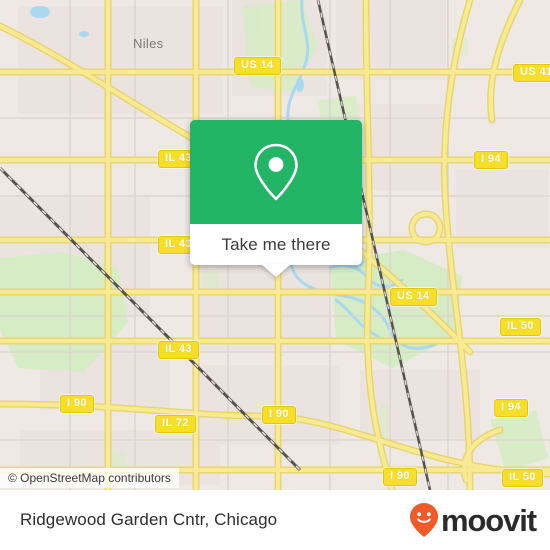 The image size is (550, 550). Describe the element at coordinates (77, 404) in the screenshot. I see `road-shield-i-90-west: I 90` at that location.